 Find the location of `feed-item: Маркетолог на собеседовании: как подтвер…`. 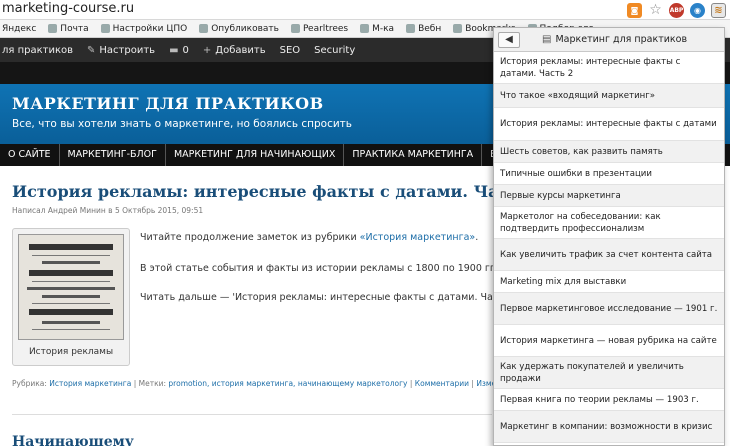

feed-item: Маркетолог на собеседовании: как подтвер… is located at coordinates (609, 223).